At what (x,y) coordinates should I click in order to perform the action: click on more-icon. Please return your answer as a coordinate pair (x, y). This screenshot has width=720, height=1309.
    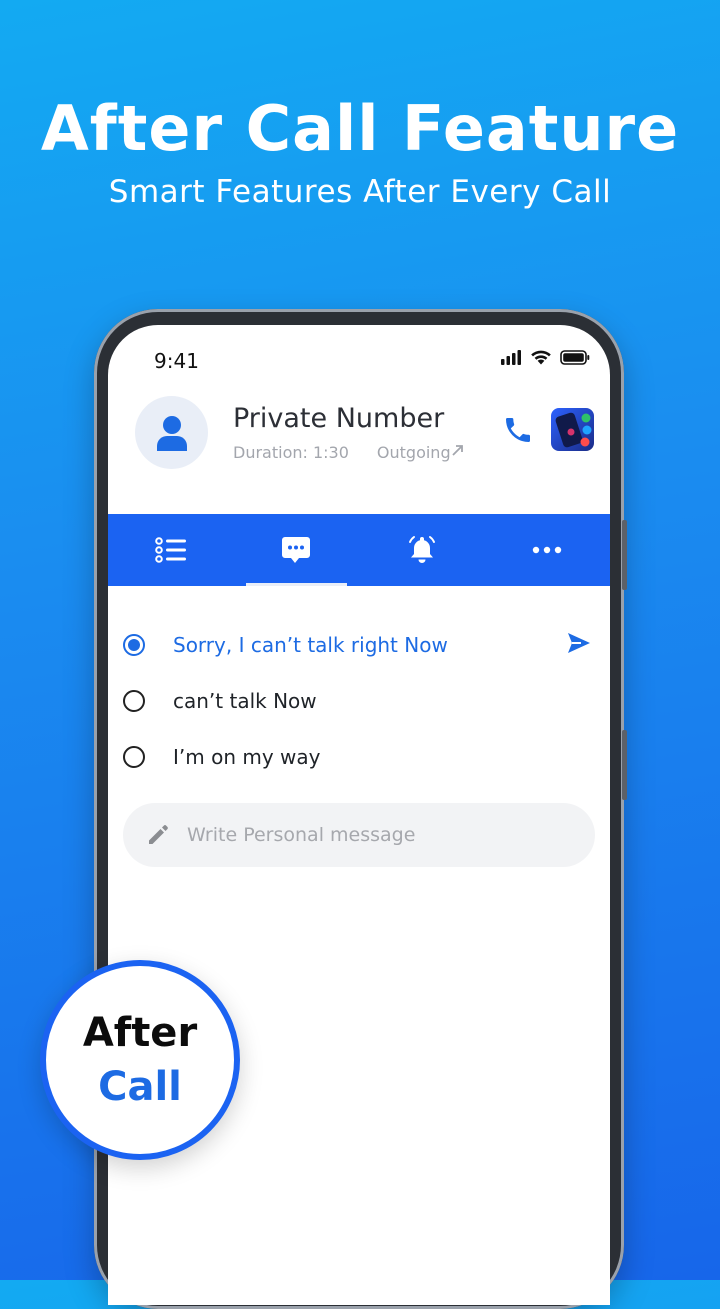
    Looking at the image, I should click on (547, 550).